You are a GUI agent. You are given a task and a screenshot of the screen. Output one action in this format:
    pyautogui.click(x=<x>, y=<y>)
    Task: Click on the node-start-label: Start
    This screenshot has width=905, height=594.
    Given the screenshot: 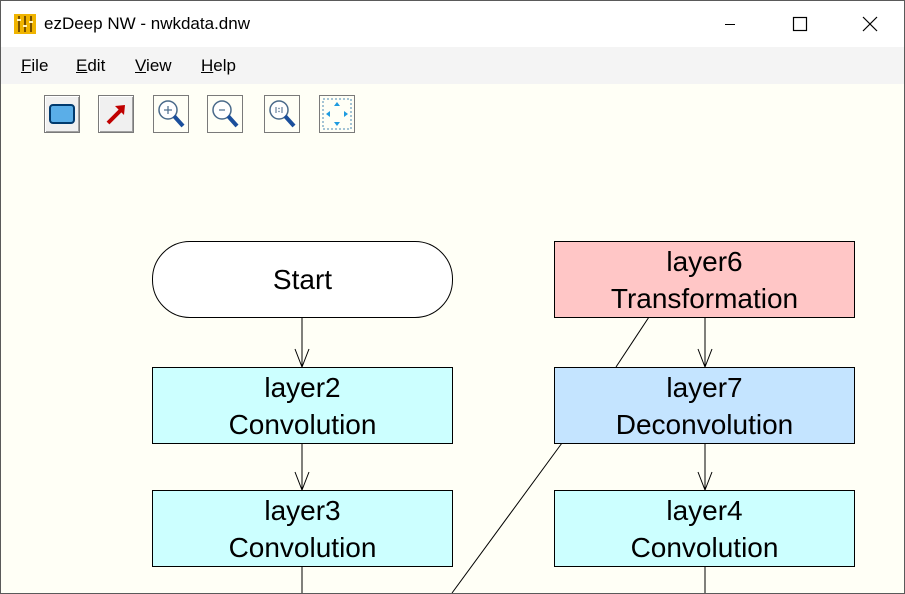 What is the action you would take?
    pyautogui.click(x=302, y=279)
    